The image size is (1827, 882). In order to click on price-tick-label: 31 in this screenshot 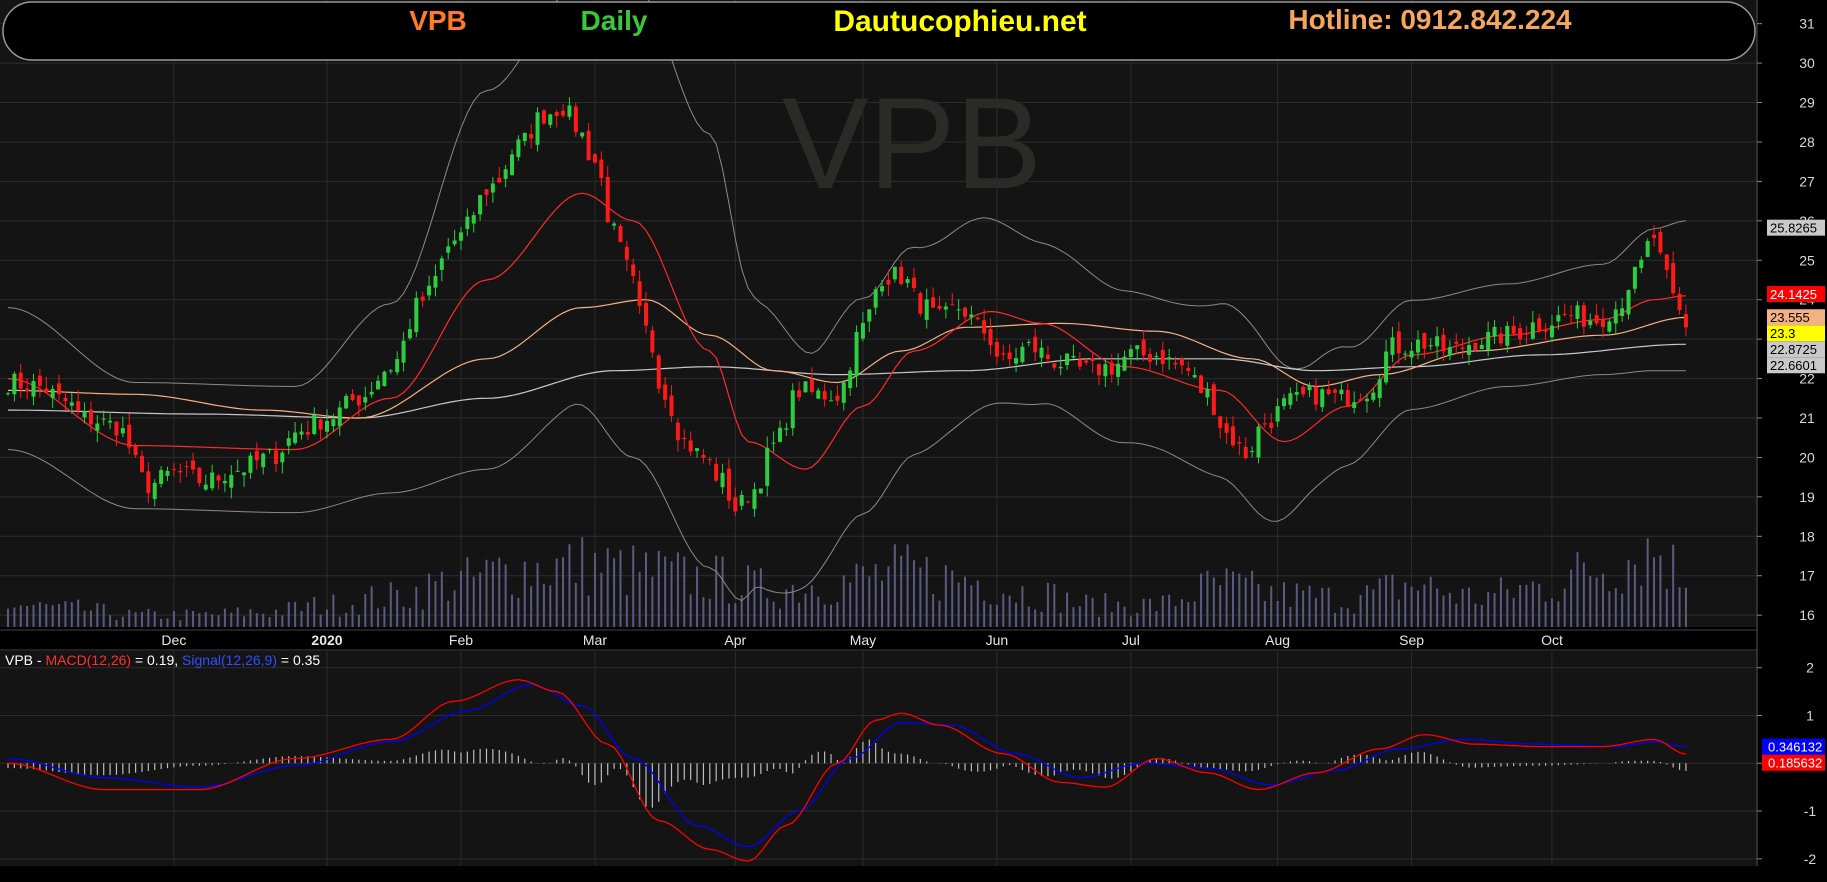, I will do `click(1807, 24)`.